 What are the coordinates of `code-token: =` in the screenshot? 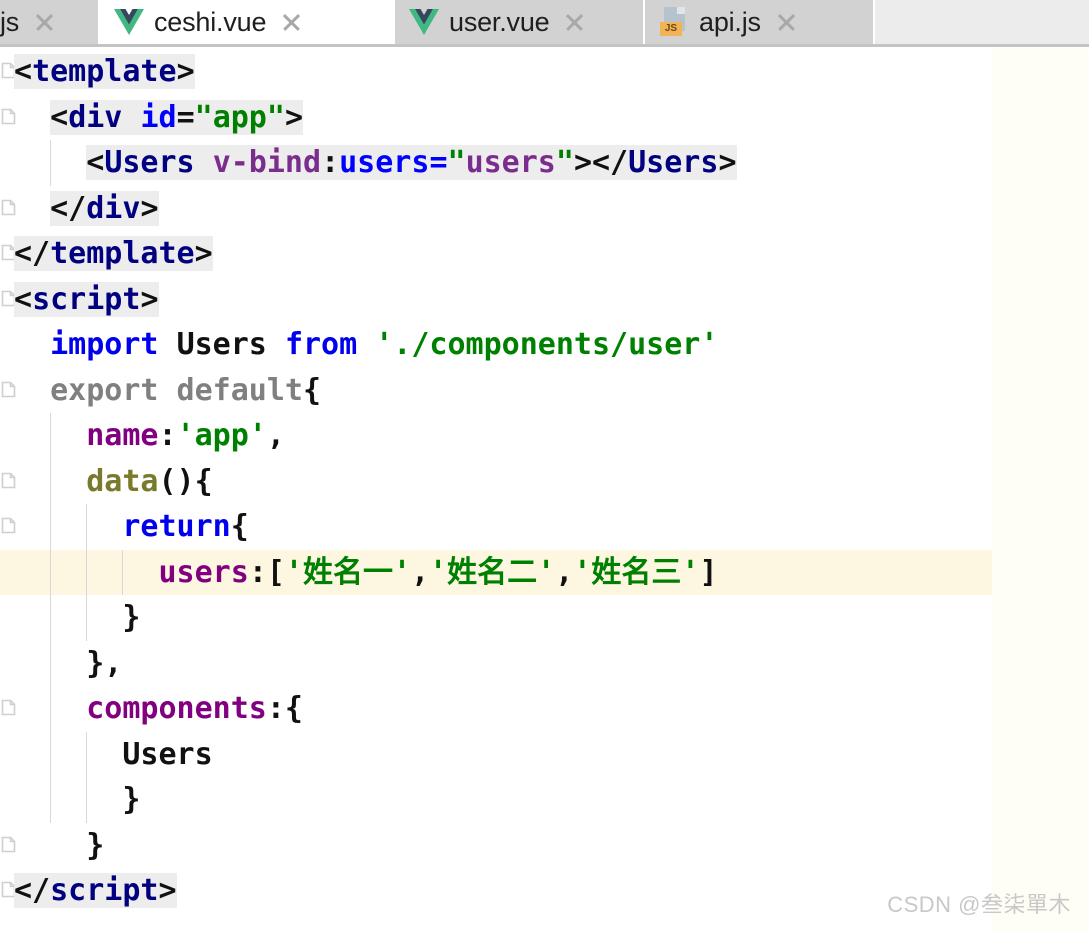 It's located at (185, 117).